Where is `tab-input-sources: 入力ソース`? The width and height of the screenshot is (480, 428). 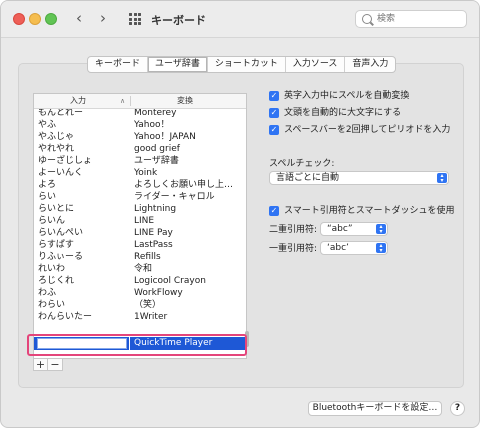
tab-input-sources: 入力ソース is located at coordinates (316, 64).